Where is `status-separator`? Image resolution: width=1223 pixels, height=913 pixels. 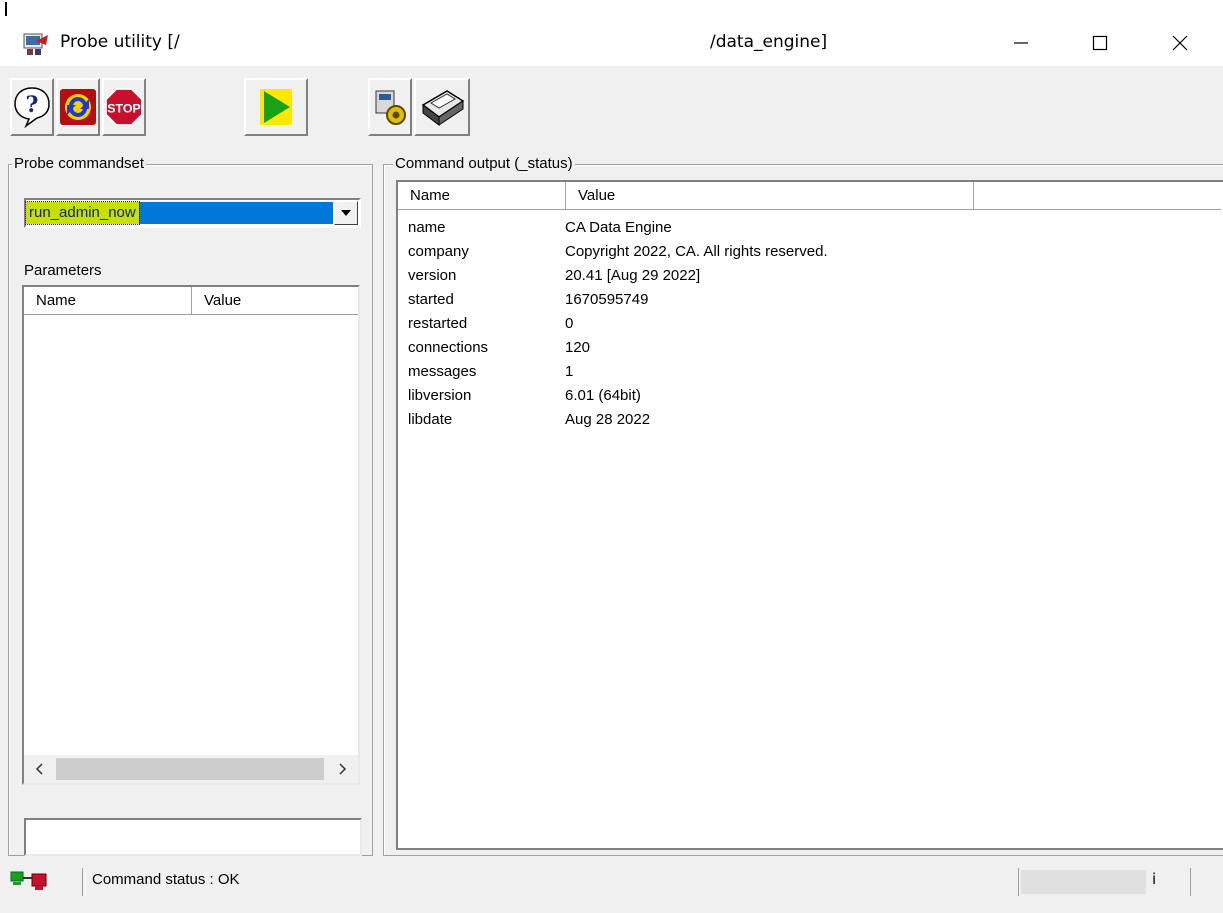 status-separator is located at coordinates (84, 882).